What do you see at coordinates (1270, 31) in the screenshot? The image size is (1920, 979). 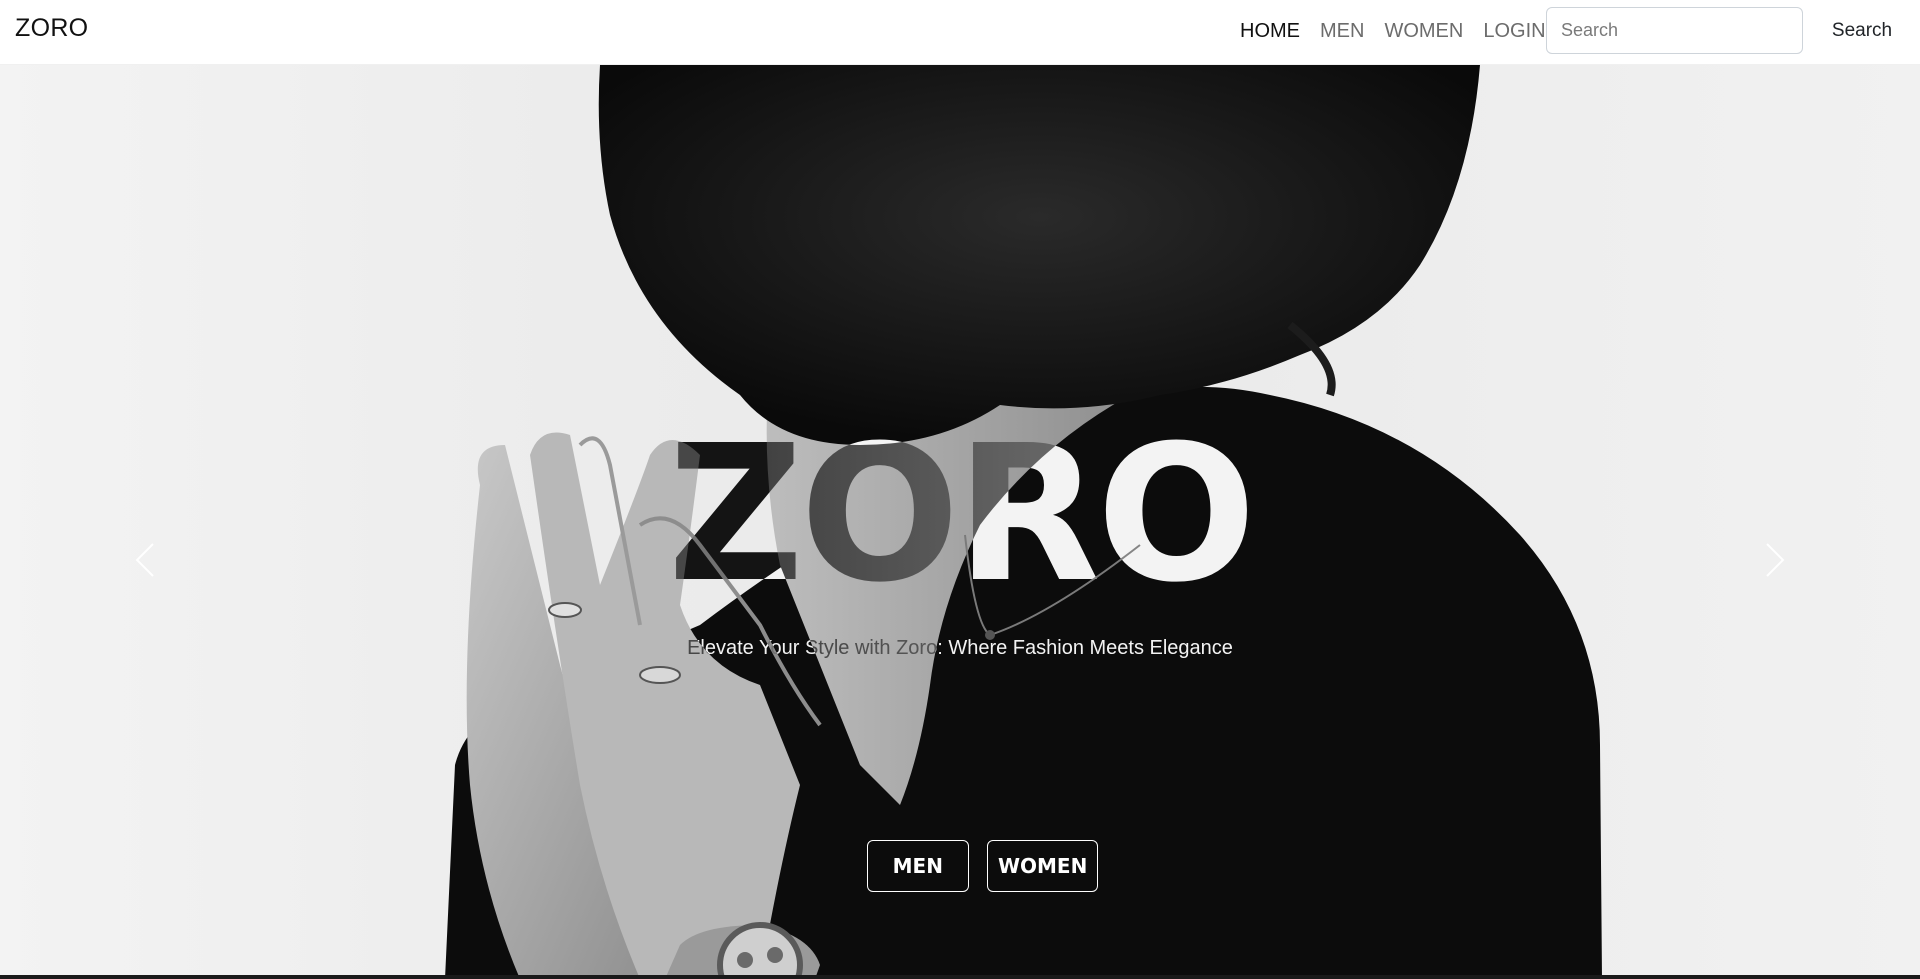 I see `nav-link-home: HOME` at bounding box center [1270, 31].